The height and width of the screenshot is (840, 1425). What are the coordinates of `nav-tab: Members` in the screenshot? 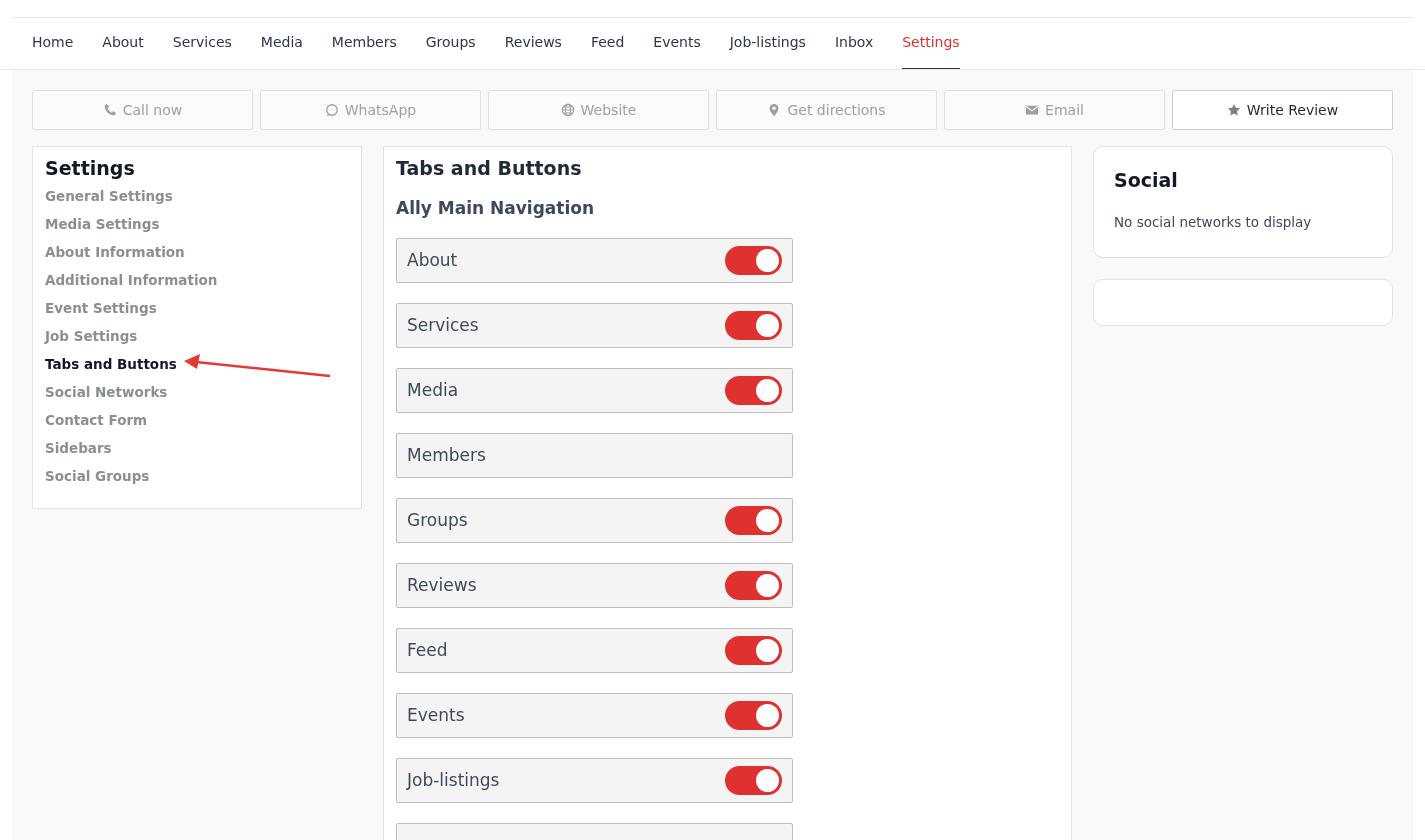 It's located at (364, 43).